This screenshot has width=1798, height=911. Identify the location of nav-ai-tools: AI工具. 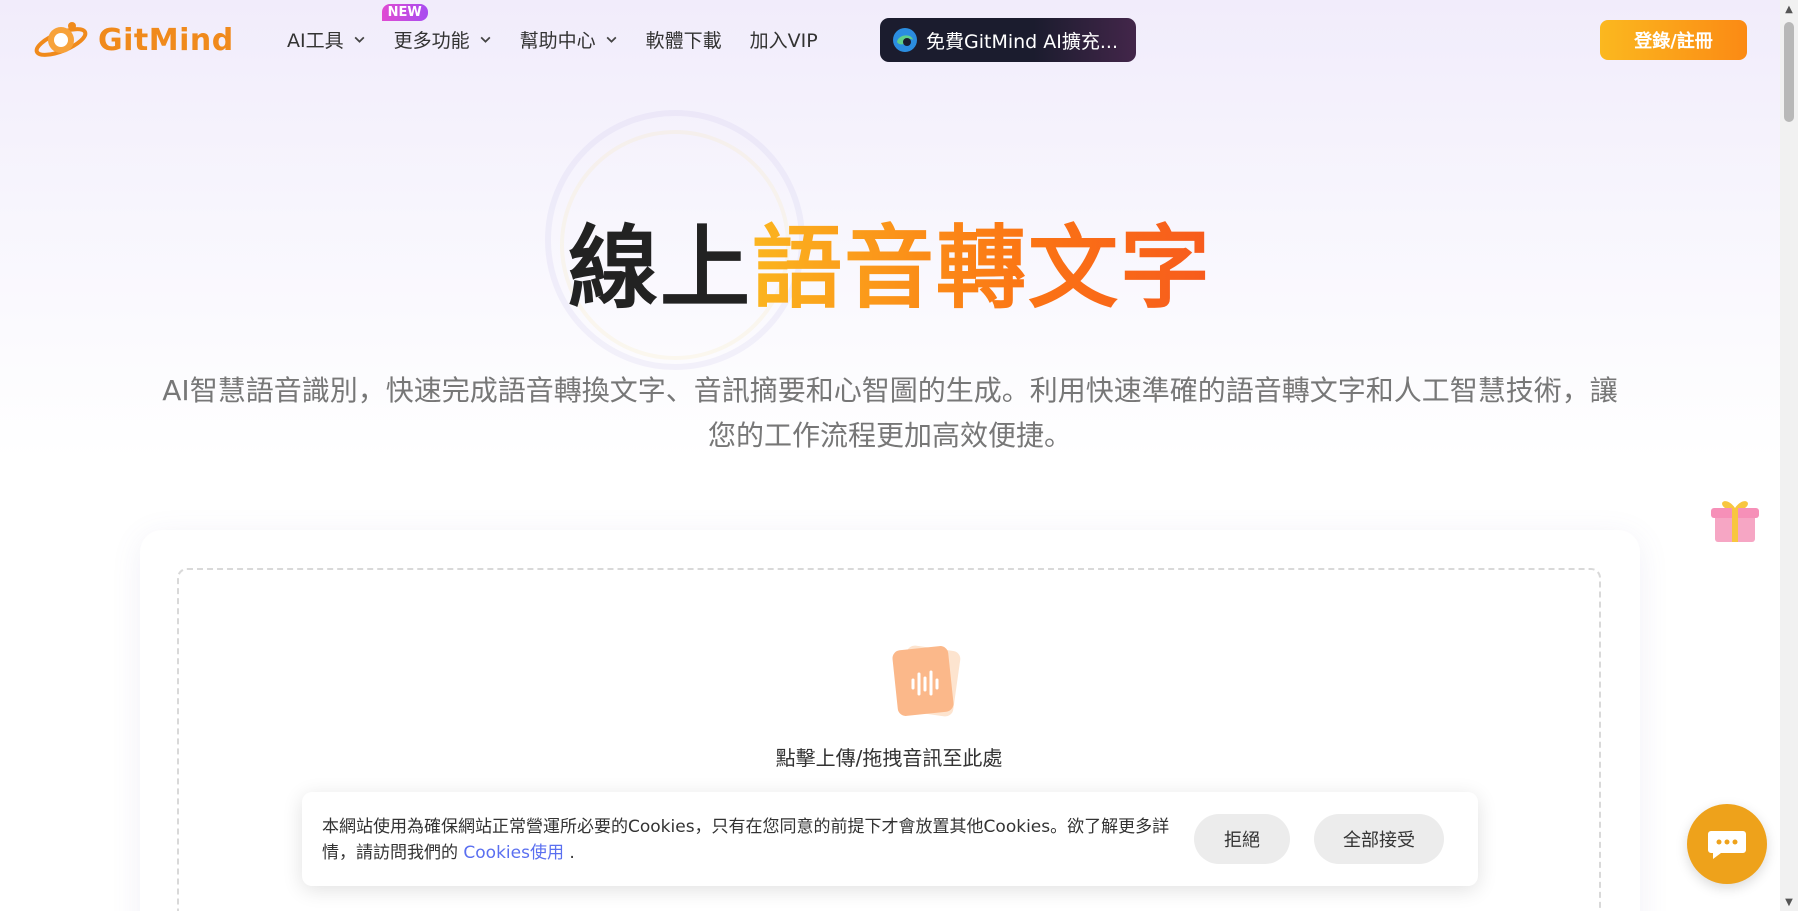
(326, 39).